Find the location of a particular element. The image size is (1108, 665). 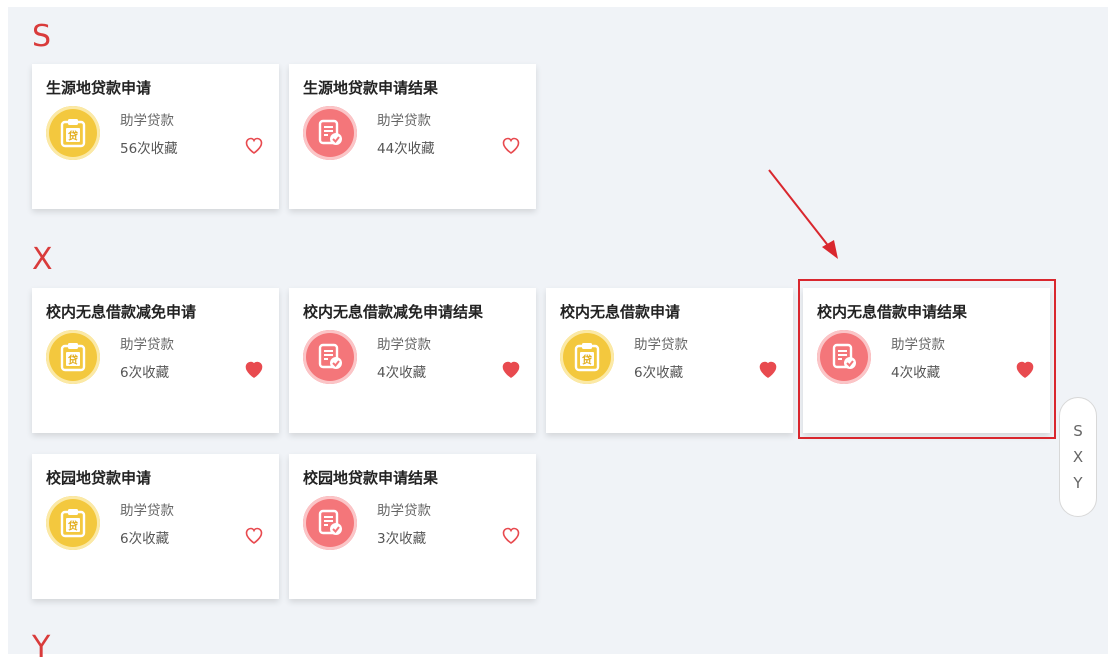

index-nav-item-y: Y is located at coordinates (1077, 483).